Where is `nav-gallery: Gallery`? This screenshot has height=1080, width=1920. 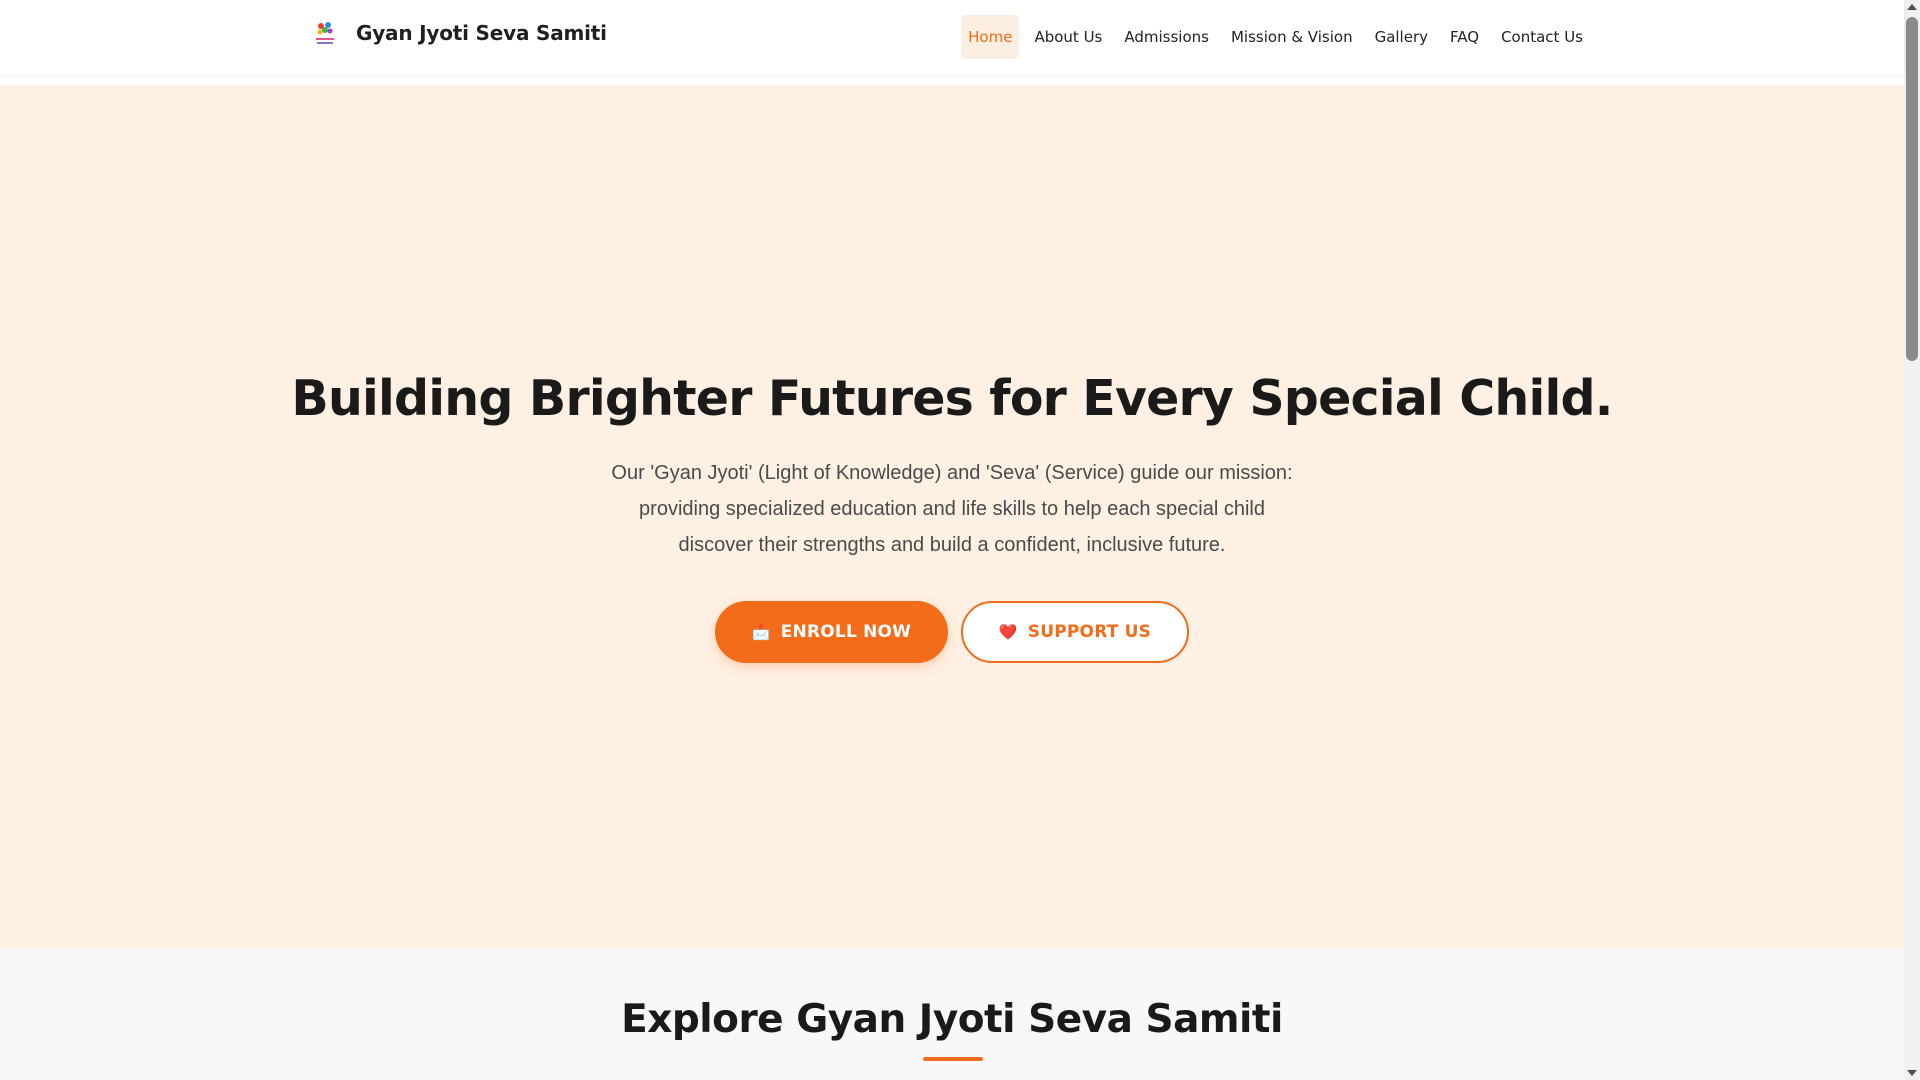 nav-gallery: Gallery is located at coordinates (1401, 37).